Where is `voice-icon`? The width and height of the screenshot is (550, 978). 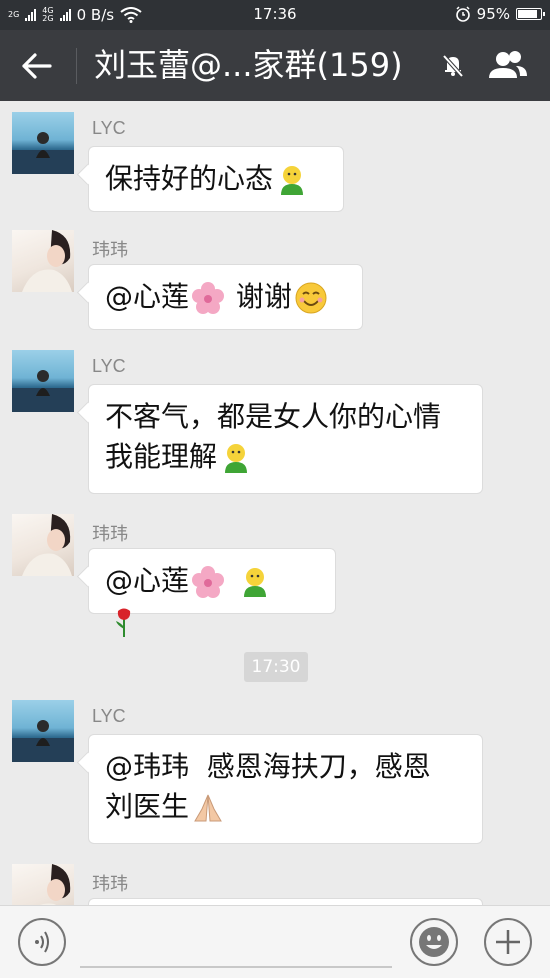
voice-icon is located at coordinates (42, 942).